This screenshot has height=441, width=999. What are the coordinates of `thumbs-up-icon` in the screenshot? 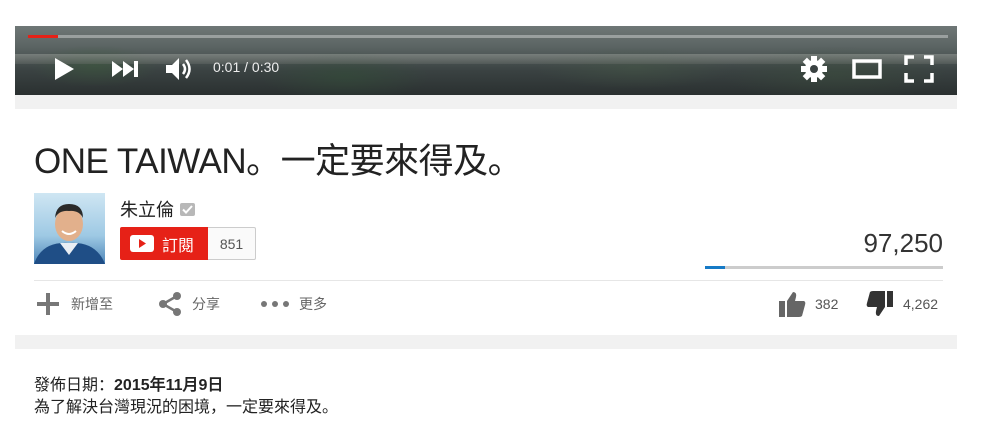 It's located at (792, 304).